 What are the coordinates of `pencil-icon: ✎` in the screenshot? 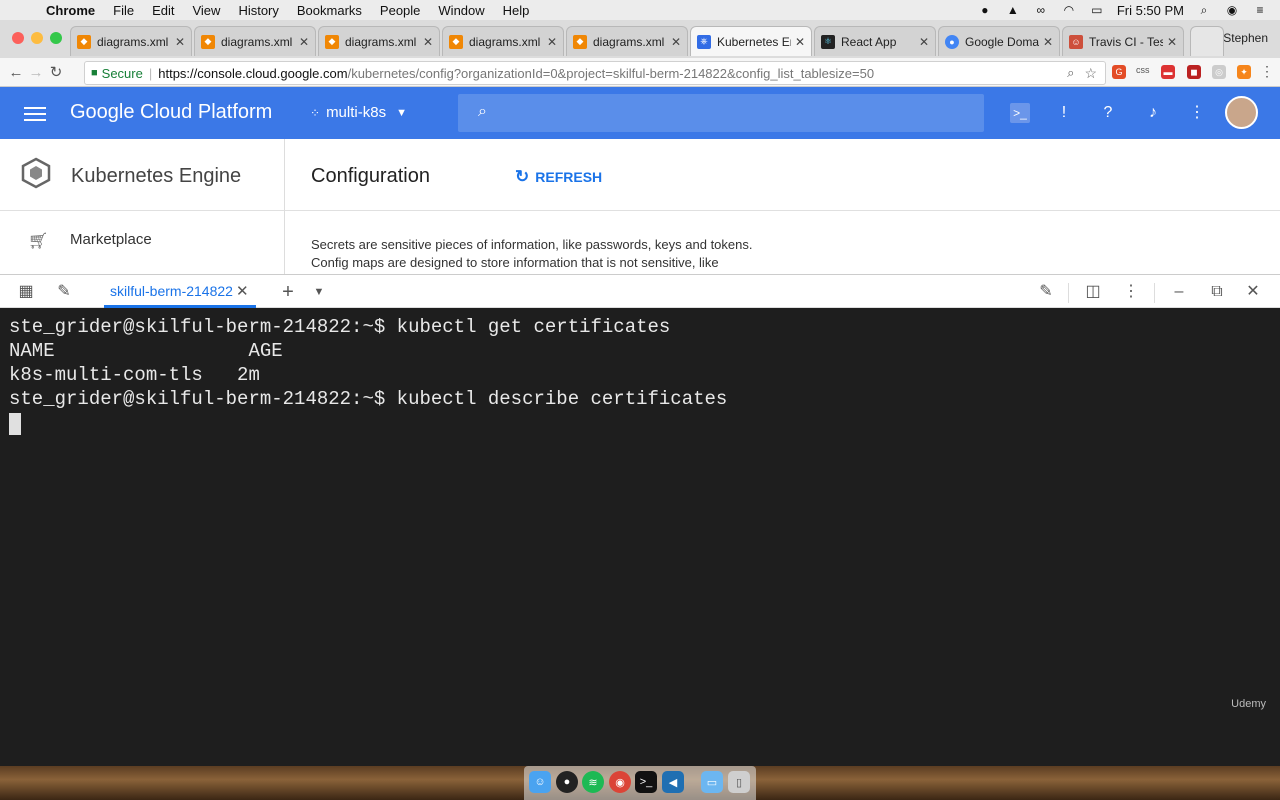 It's located at (1046, 292).